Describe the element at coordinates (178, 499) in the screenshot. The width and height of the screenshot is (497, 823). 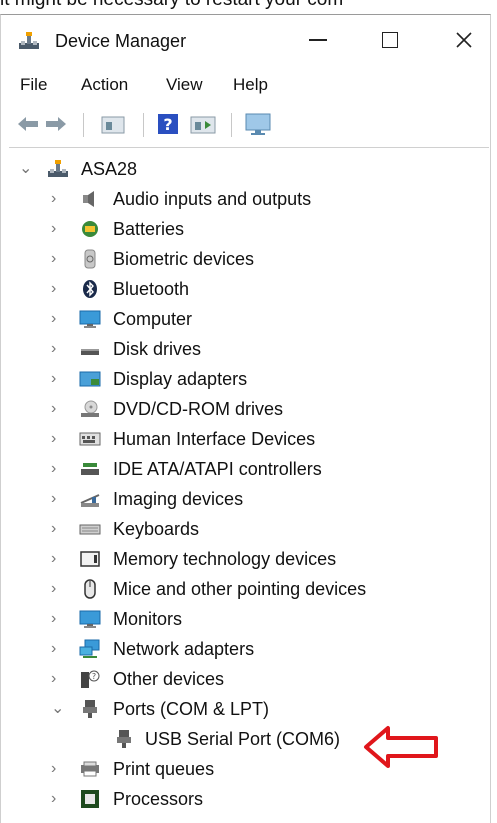
I see `tree-item-label: Imaging devices` at that location.